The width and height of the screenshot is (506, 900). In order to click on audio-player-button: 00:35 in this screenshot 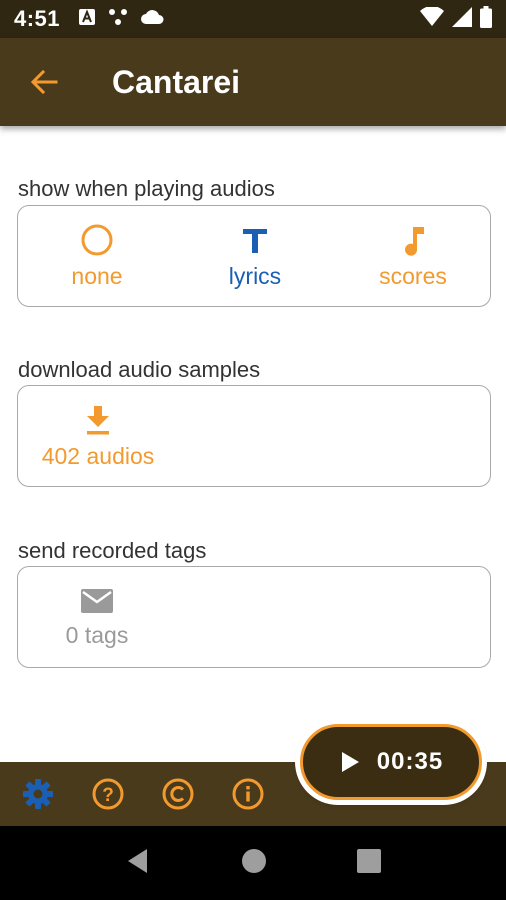, I will do `click(391, 762)`.